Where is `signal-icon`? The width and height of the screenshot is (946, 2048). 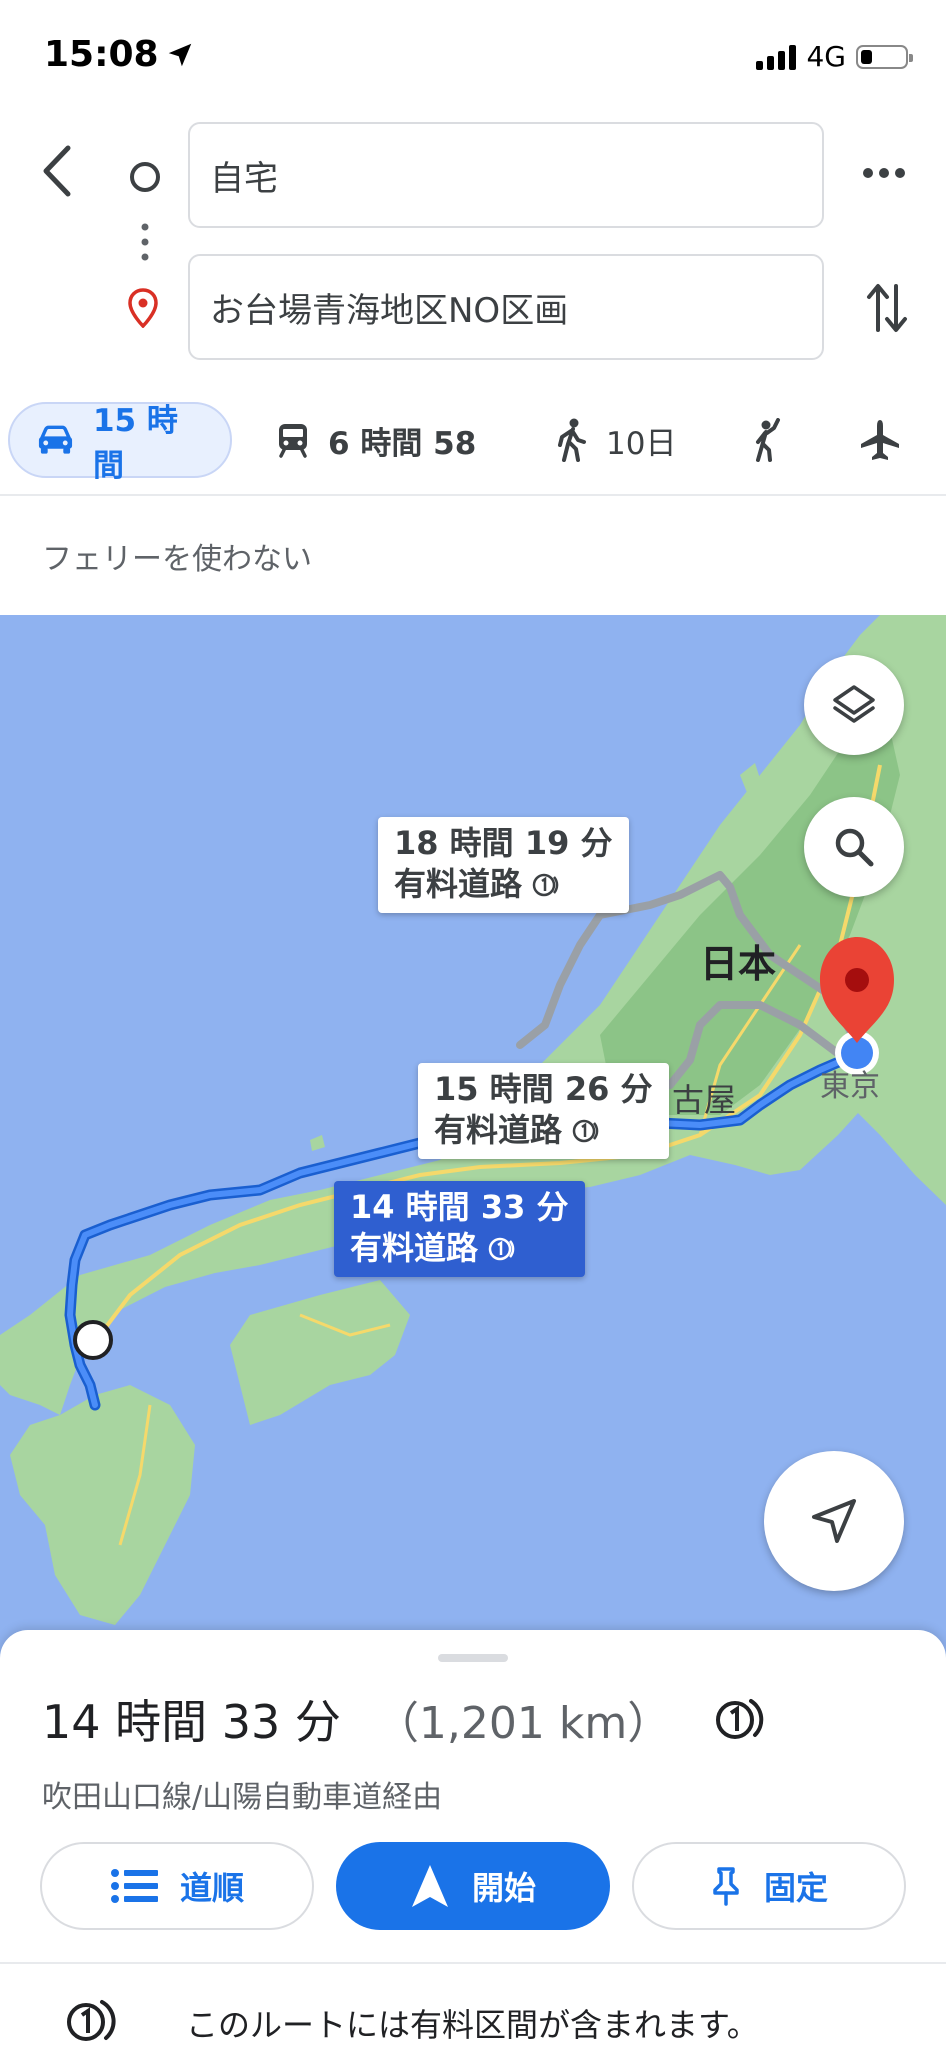
signal-icon is located at coordinates (776, 57).